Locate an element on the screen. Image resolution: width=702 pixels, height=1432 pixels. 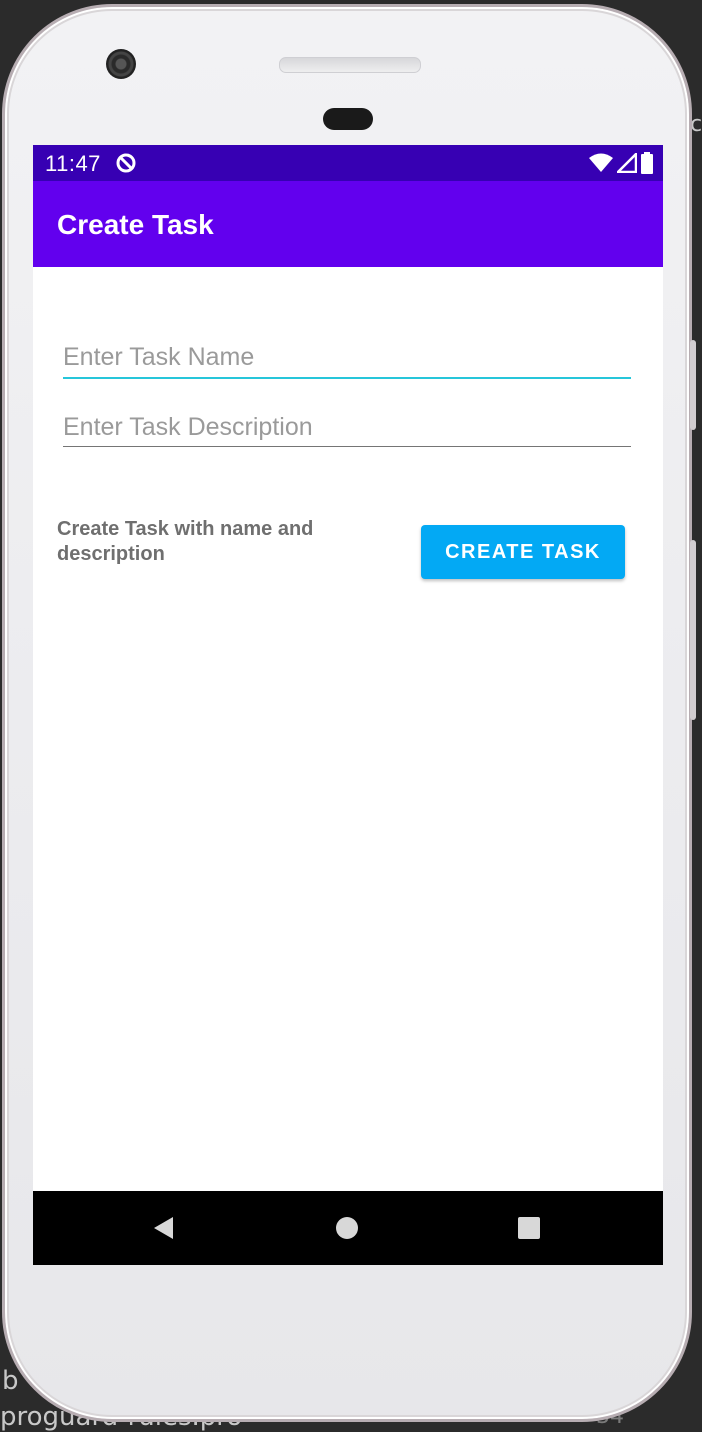
page-title: Create Task is located at coordinates (135, 224).